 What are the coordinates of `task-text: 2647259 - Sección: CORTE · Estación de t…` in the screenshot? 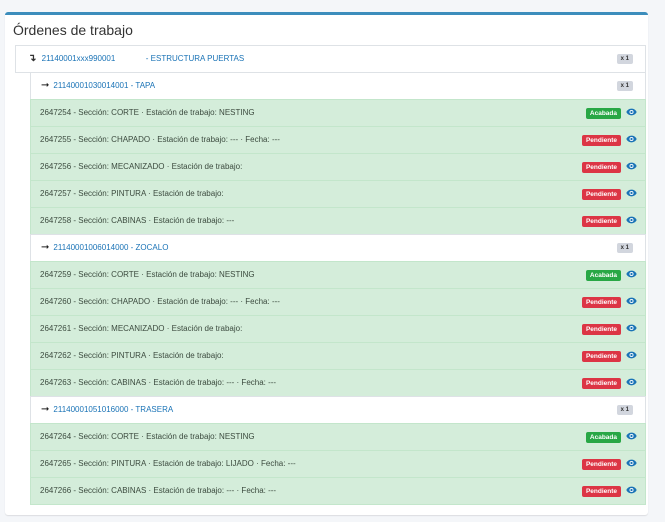 It's located at (147, 274).